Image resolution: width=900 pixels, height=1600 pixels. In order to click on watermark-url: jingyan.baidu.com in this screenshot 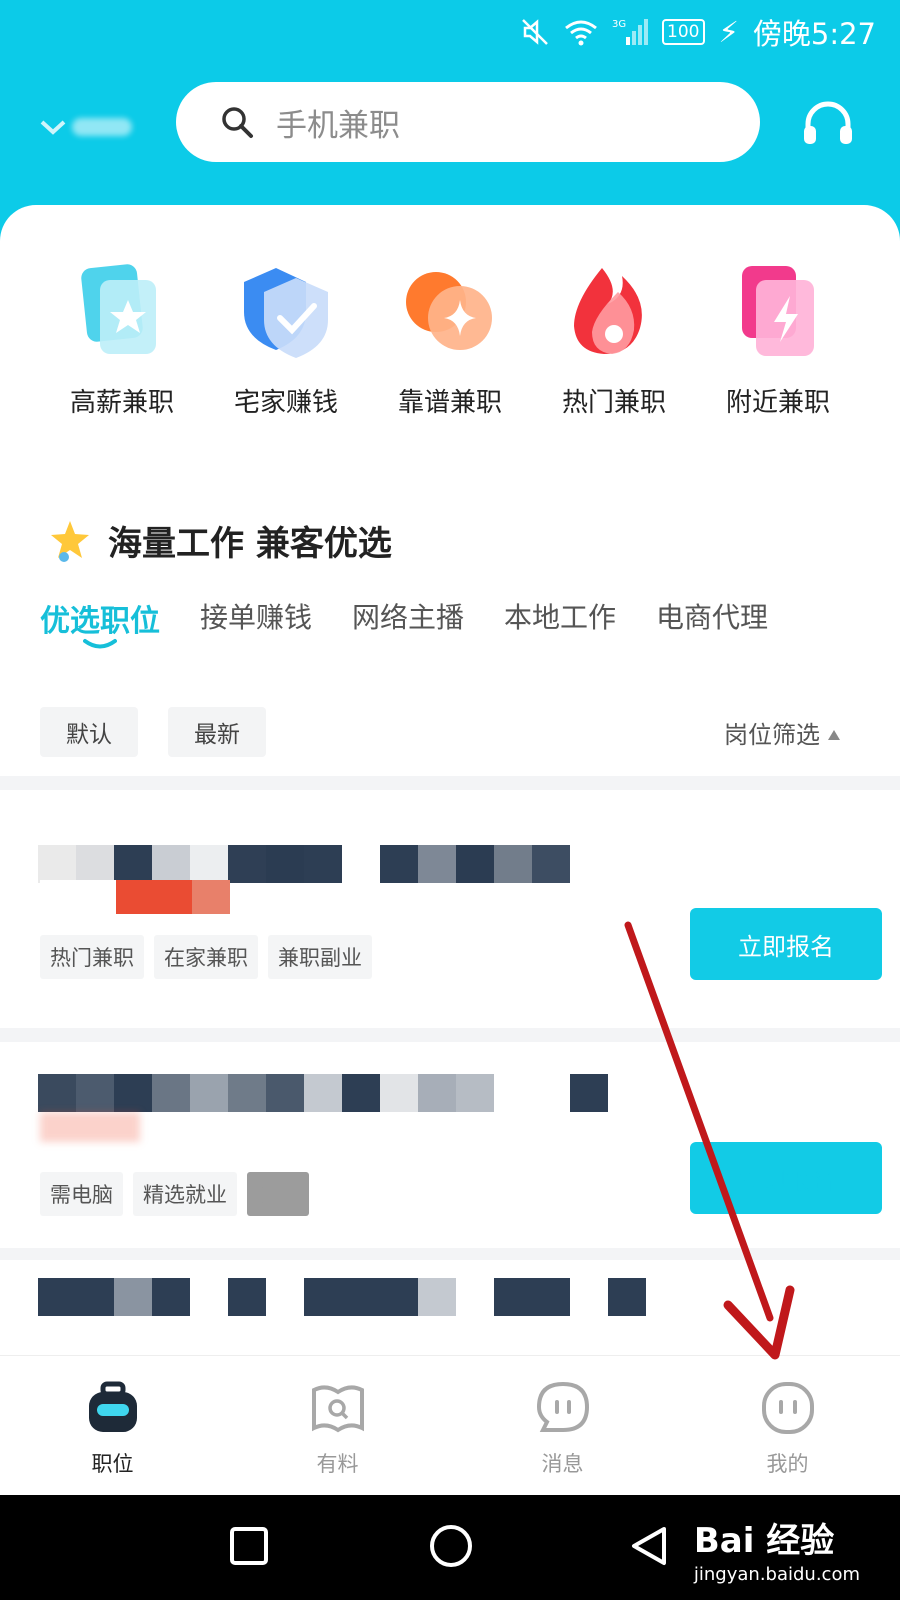, I will do `click(776, 1574)`.